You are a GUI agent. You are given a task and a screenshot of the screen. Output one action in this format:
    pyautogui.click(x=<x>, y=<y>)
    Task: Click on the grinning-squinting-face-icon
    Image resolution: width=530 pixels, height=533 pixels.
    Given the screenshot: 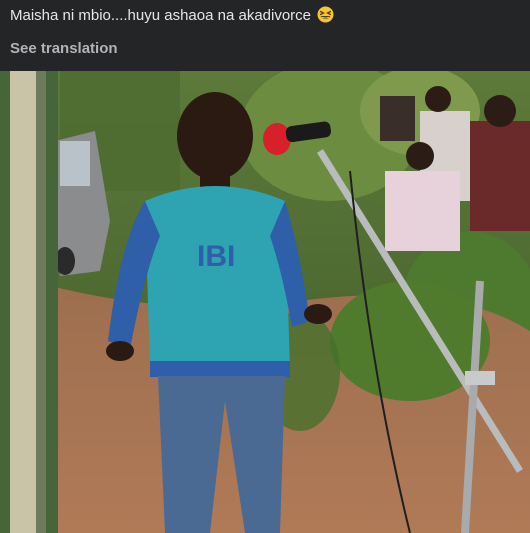 What is the action you would take?
    pyautogui.click(x=325, y=14)
    